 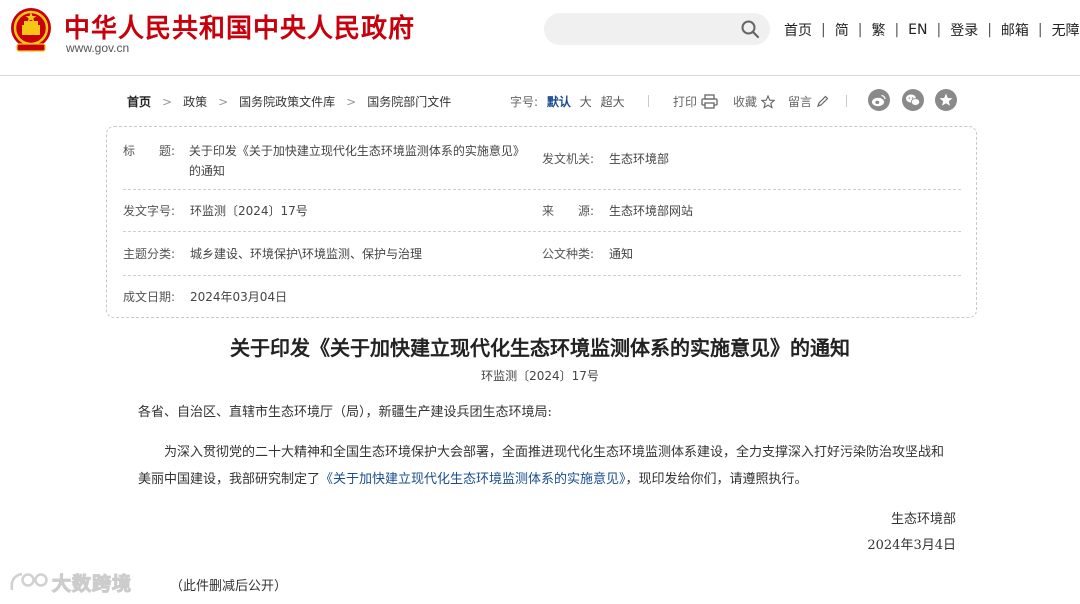 I want to click on info-topic: 主题分类: 城乡建设、环境保护\环境监测、保护与治理, so click(x=272, y=254).